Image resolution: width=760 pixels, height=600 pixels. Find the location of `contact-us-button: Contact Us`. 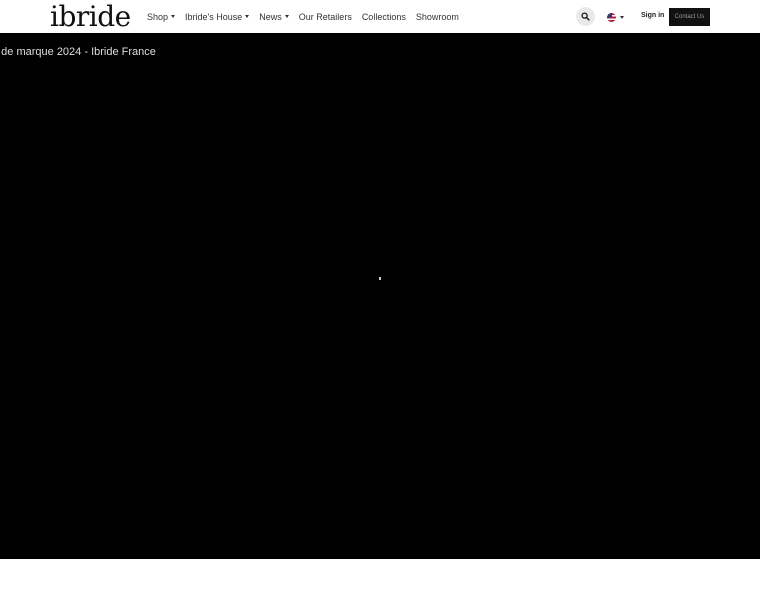

contact-us-button: Contact Us is located at coordinates (689, 17).